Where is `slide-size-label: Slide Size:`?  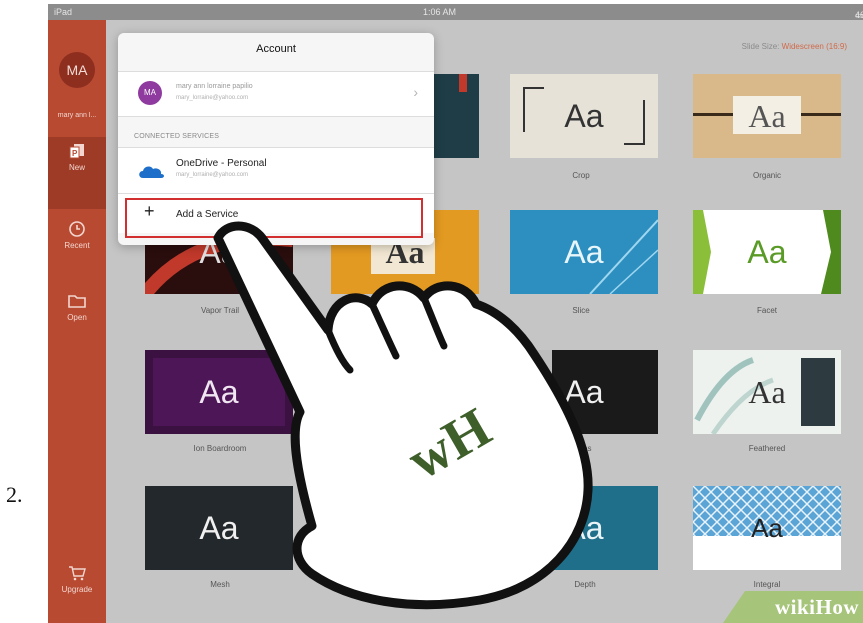 slide-size-label: Slide Size: is located at coordinates (760, 46).